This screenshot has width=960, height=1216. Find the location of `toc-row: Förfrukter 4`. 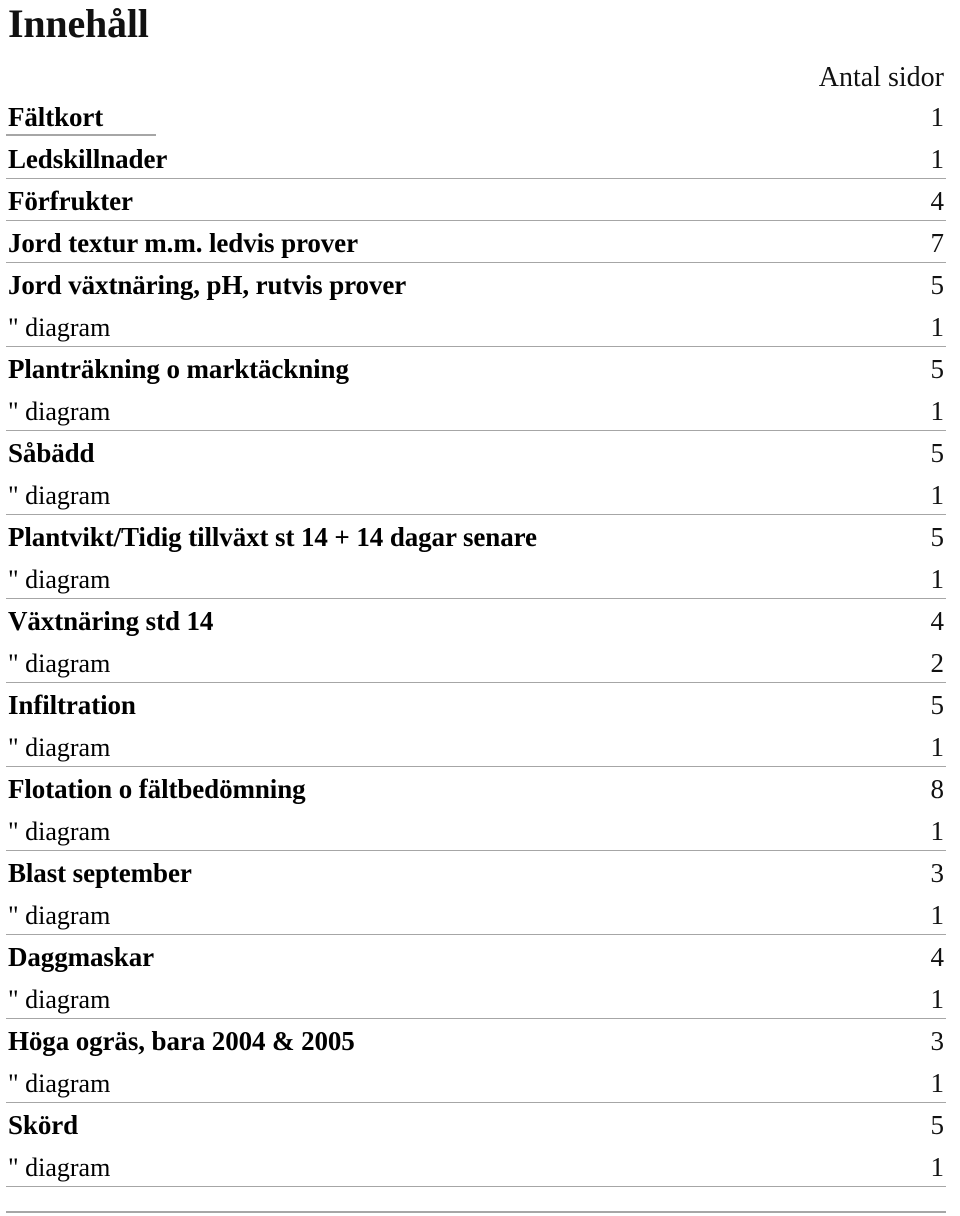

toc-row: Förfrukter 4 is located at coordinates (476, 199).